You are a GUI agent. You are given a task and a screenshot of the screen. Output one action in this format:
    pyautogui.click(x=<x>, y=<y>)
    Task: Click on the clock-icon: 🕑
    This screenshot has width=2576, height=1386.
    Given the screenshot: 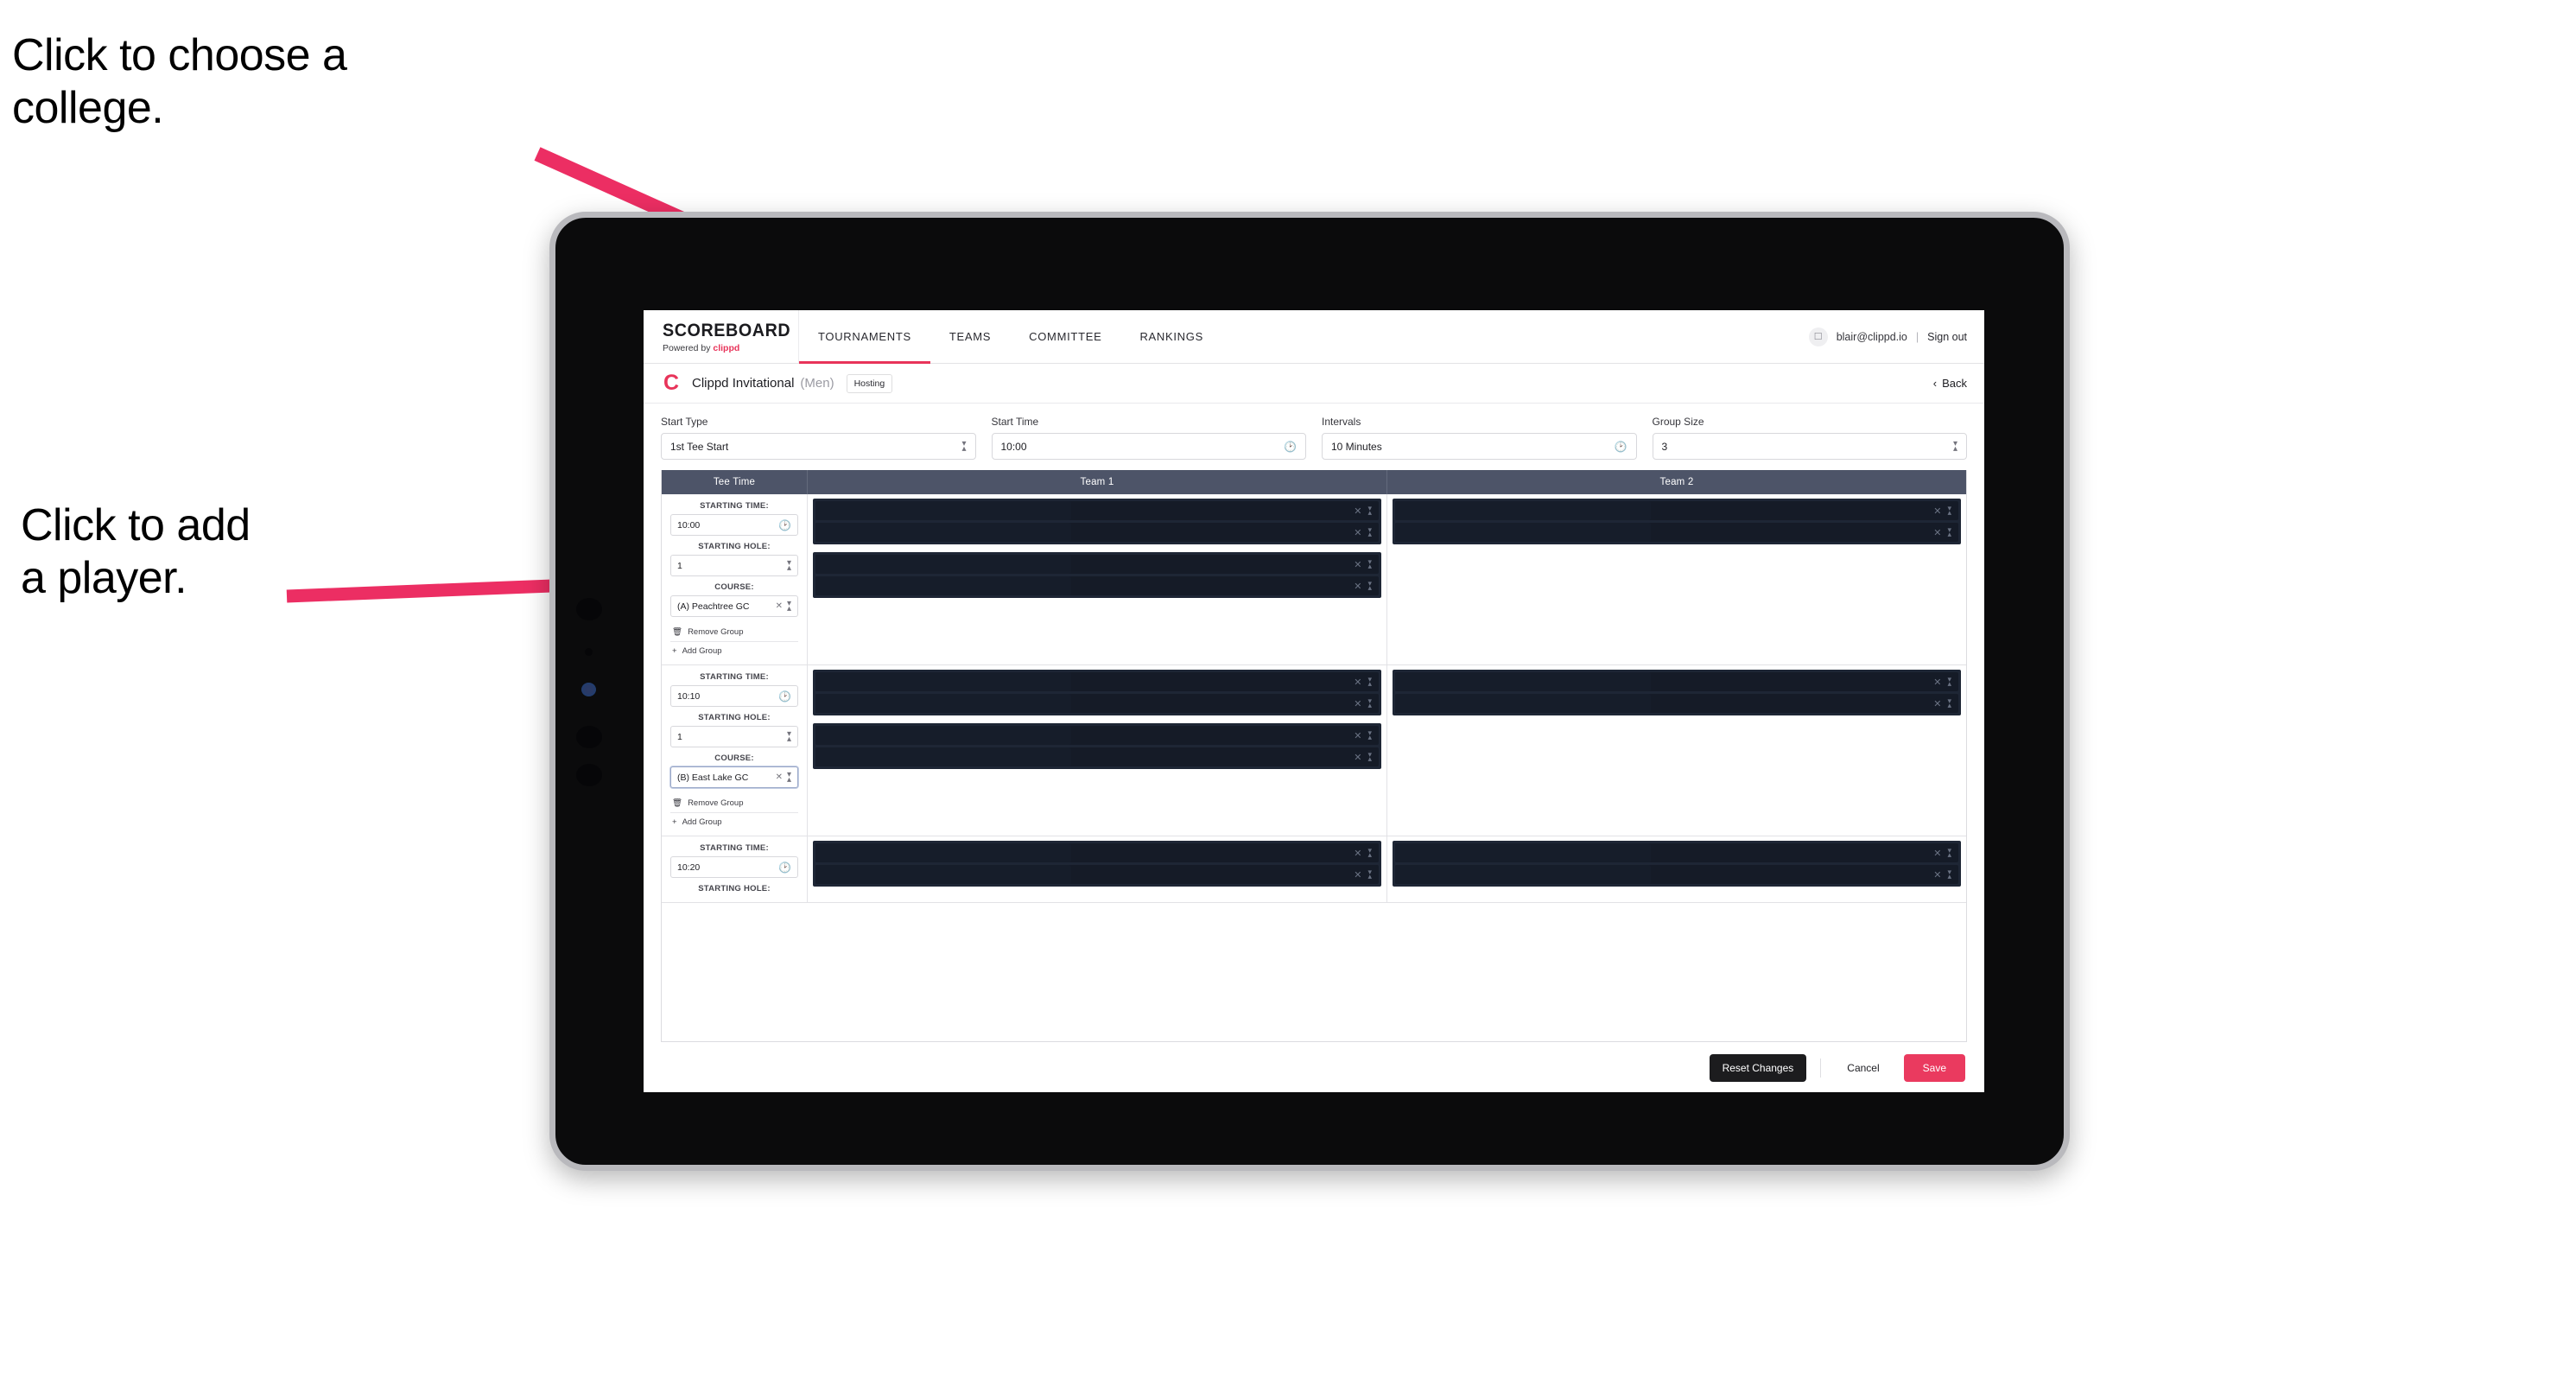 What is the action you would take?
    pyautogui.click(x=784, y=696)
    